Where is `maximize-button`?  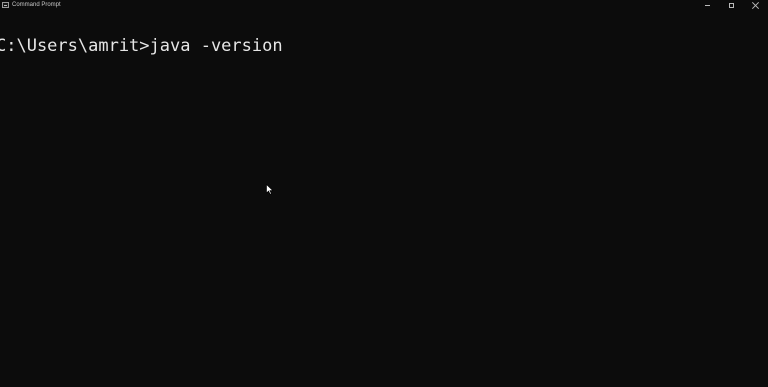 maximize-button is located at coordinates (732, 6).